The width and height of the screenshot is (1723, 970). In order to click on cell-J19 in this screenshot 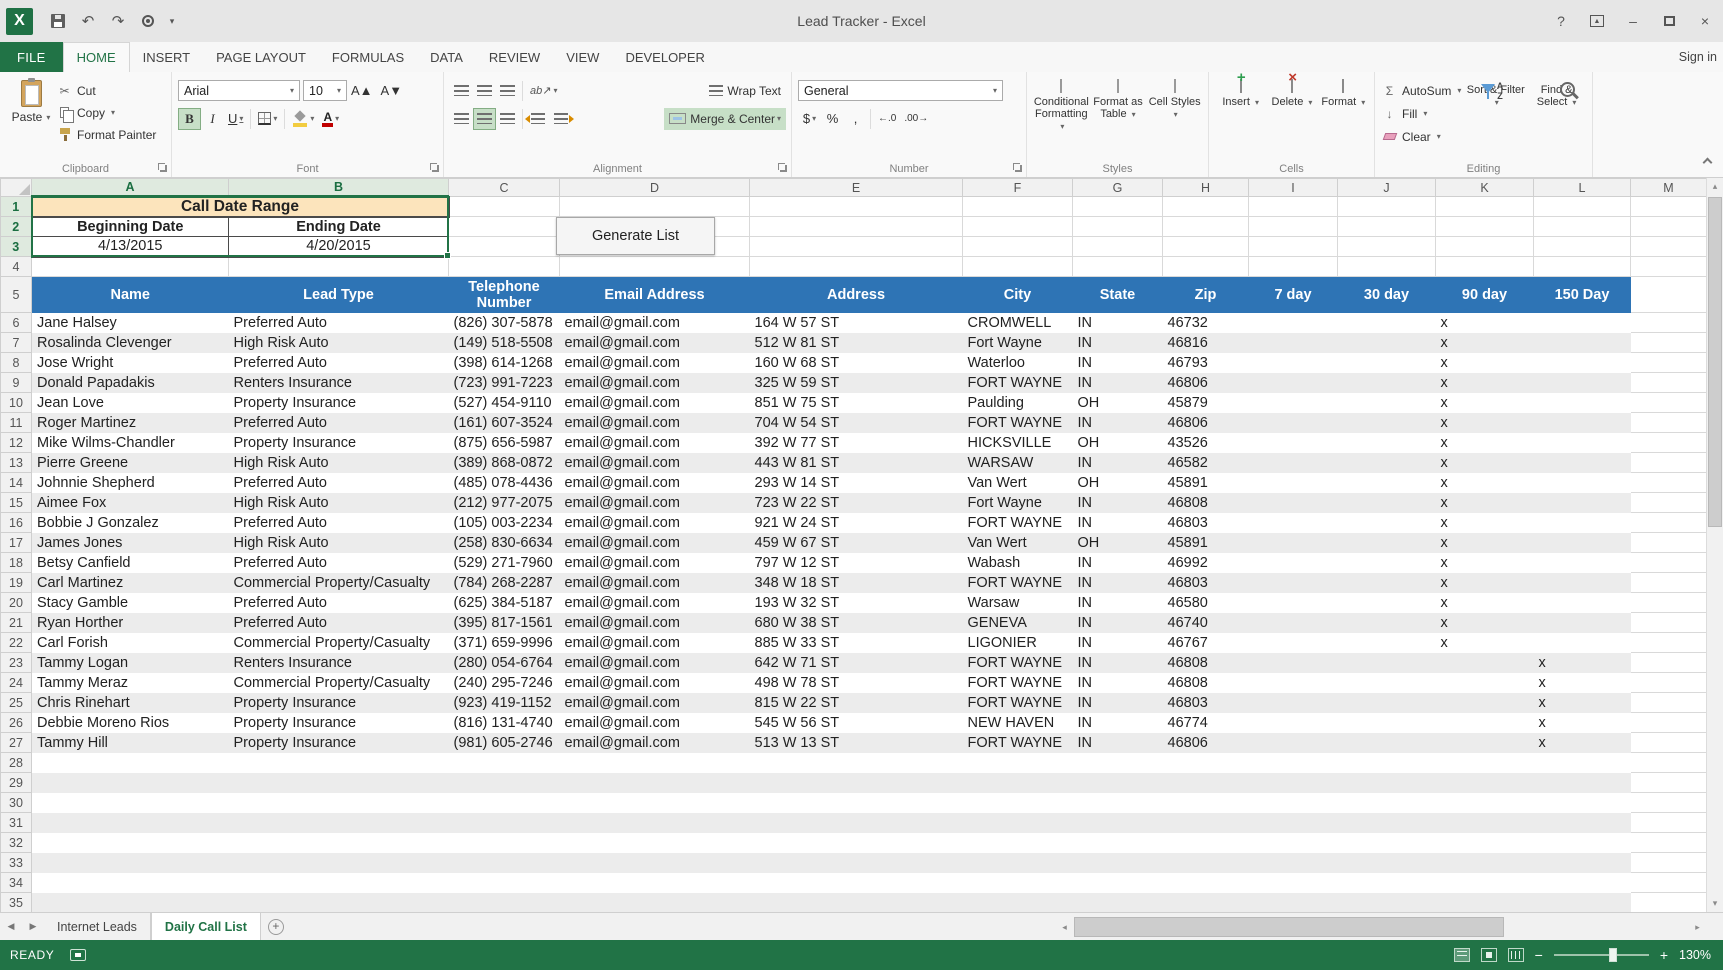, I will do `click(1386, 582)`.